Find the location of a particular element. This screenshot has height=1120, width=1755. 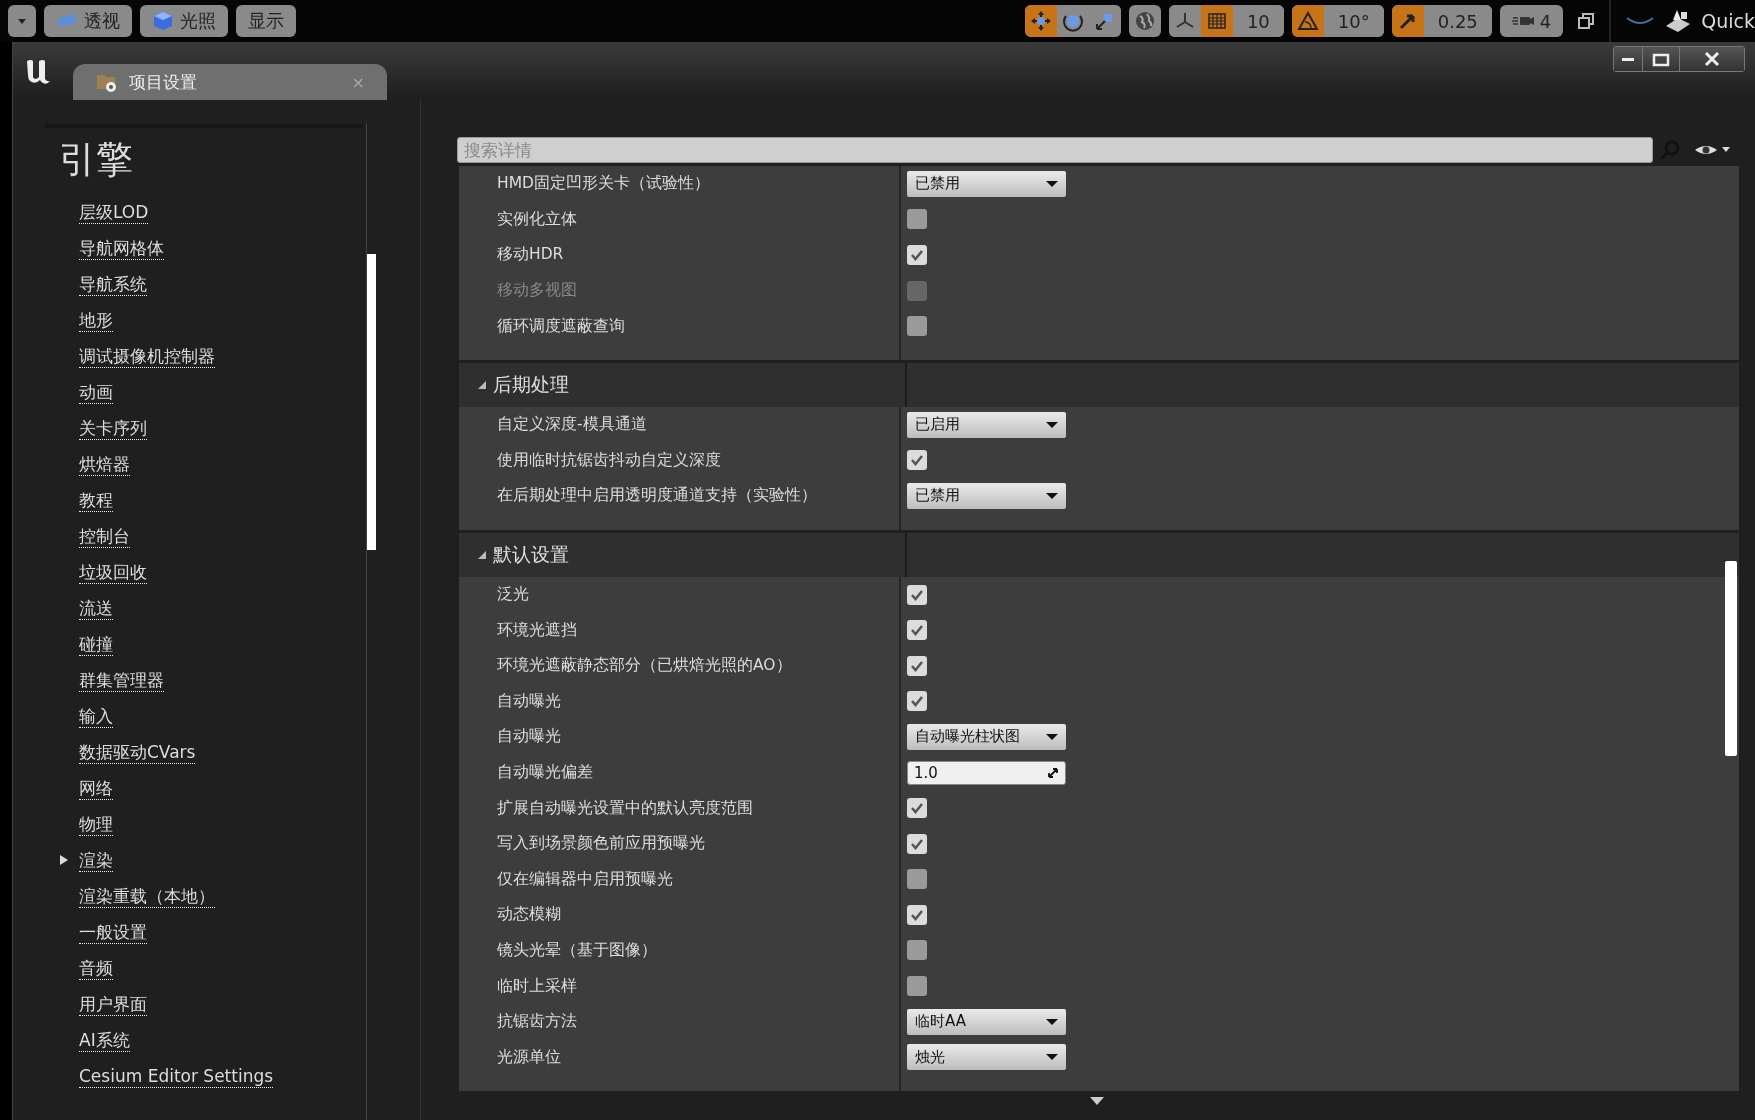

property-label: 环境光遮蔽静态部分（已烘焙光照的AO） is located at coordinates (680, 665).